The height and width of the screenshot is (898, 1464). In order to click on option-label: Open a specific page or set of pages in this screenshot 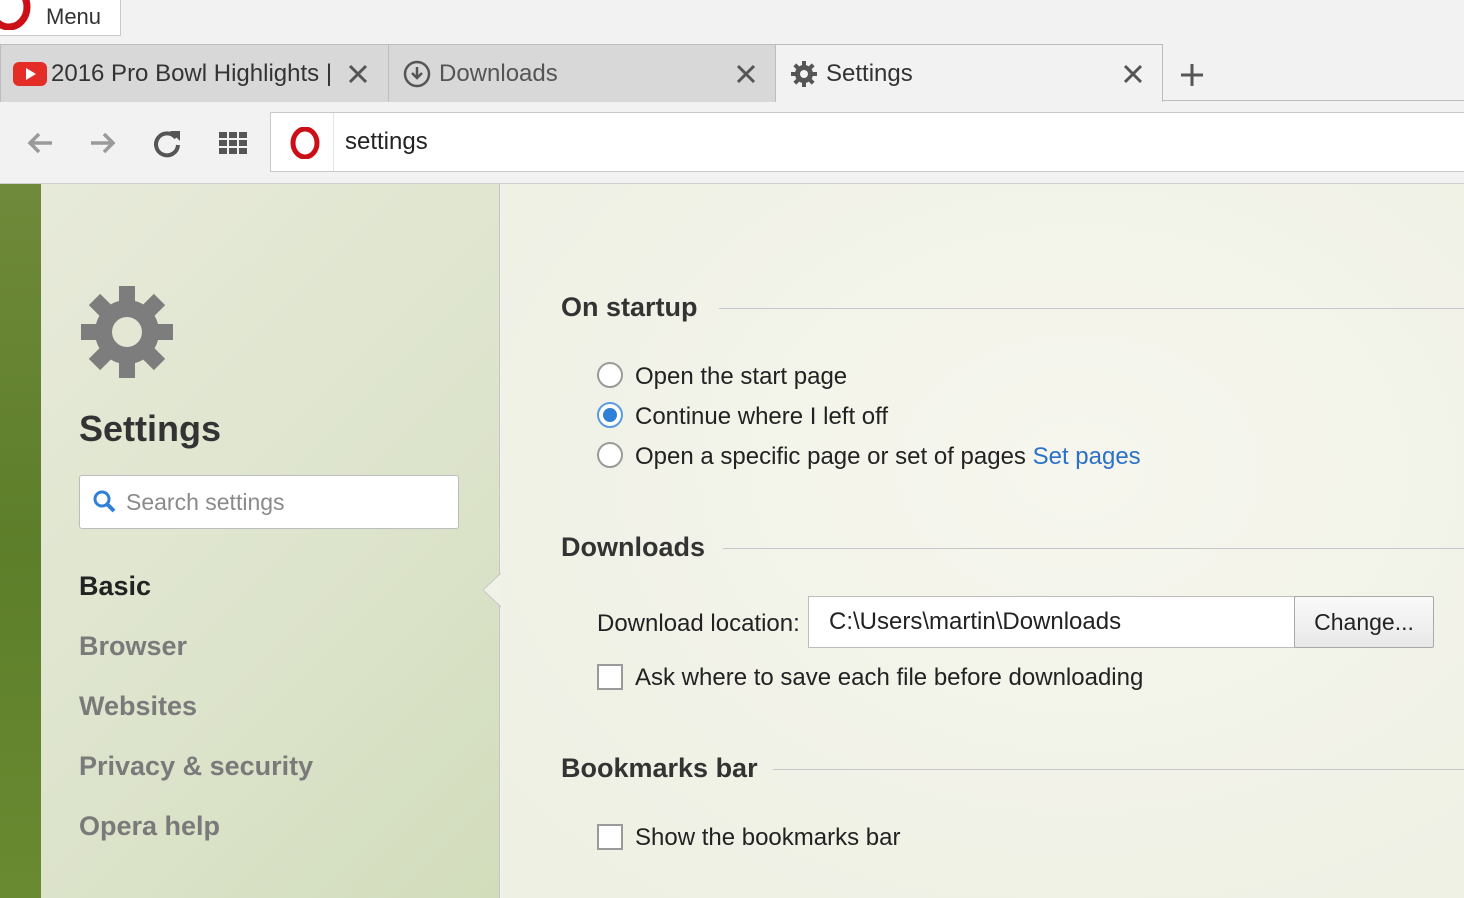, I will do `click(830, 456)`.